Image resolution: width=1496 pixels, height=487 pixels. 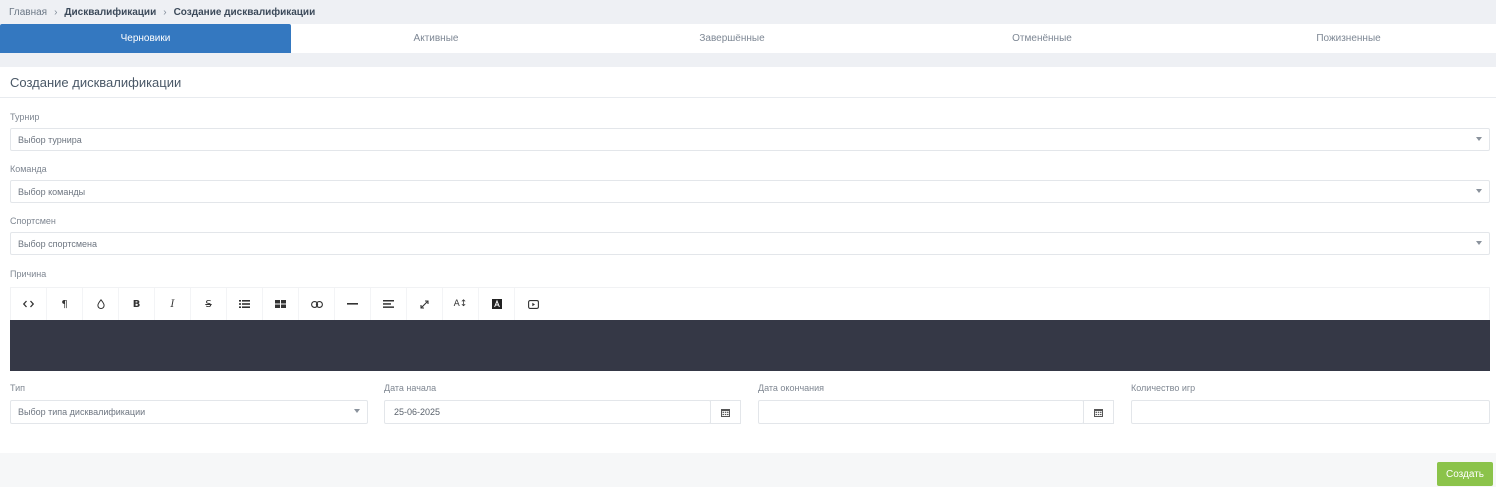 I want to click on end-date-label: Дата окончания, so click(x=791, y=388).